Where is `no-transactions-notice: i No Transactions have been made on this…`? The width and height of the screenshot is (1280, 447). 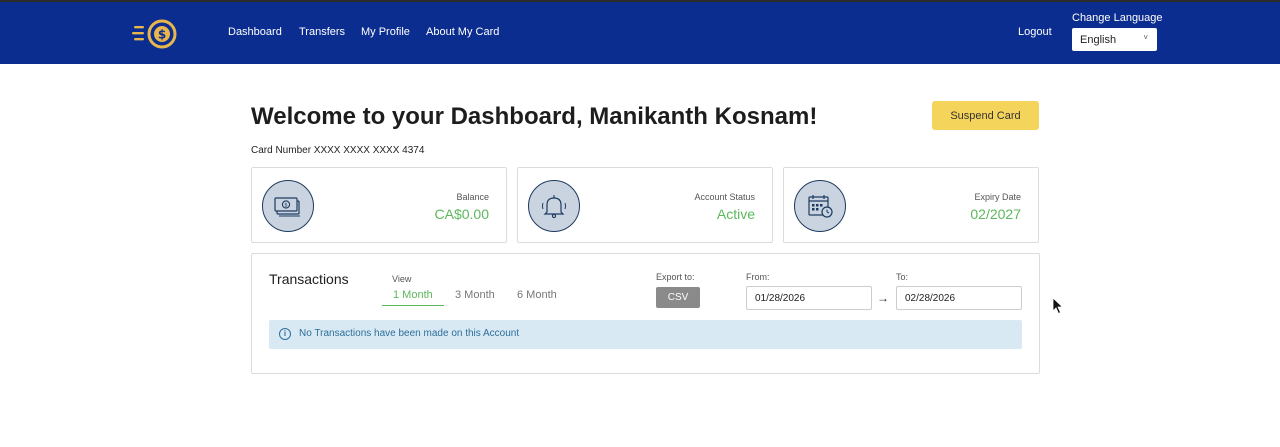 no-transactions-notice: i No Transactions have been made on this… is located at coordinates (645, 334).